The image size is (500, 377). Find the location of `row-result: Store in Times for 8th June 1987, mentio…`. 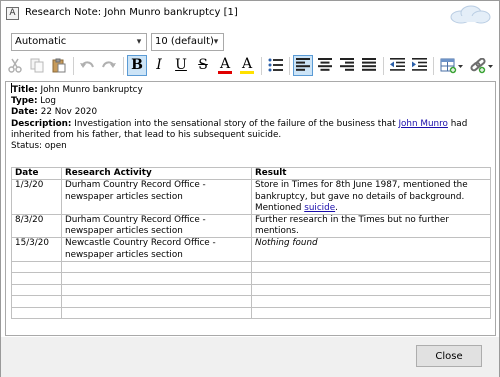

row-result: Store in Times for 8th June 1987, mentio… is located at coordinates (371, 197).